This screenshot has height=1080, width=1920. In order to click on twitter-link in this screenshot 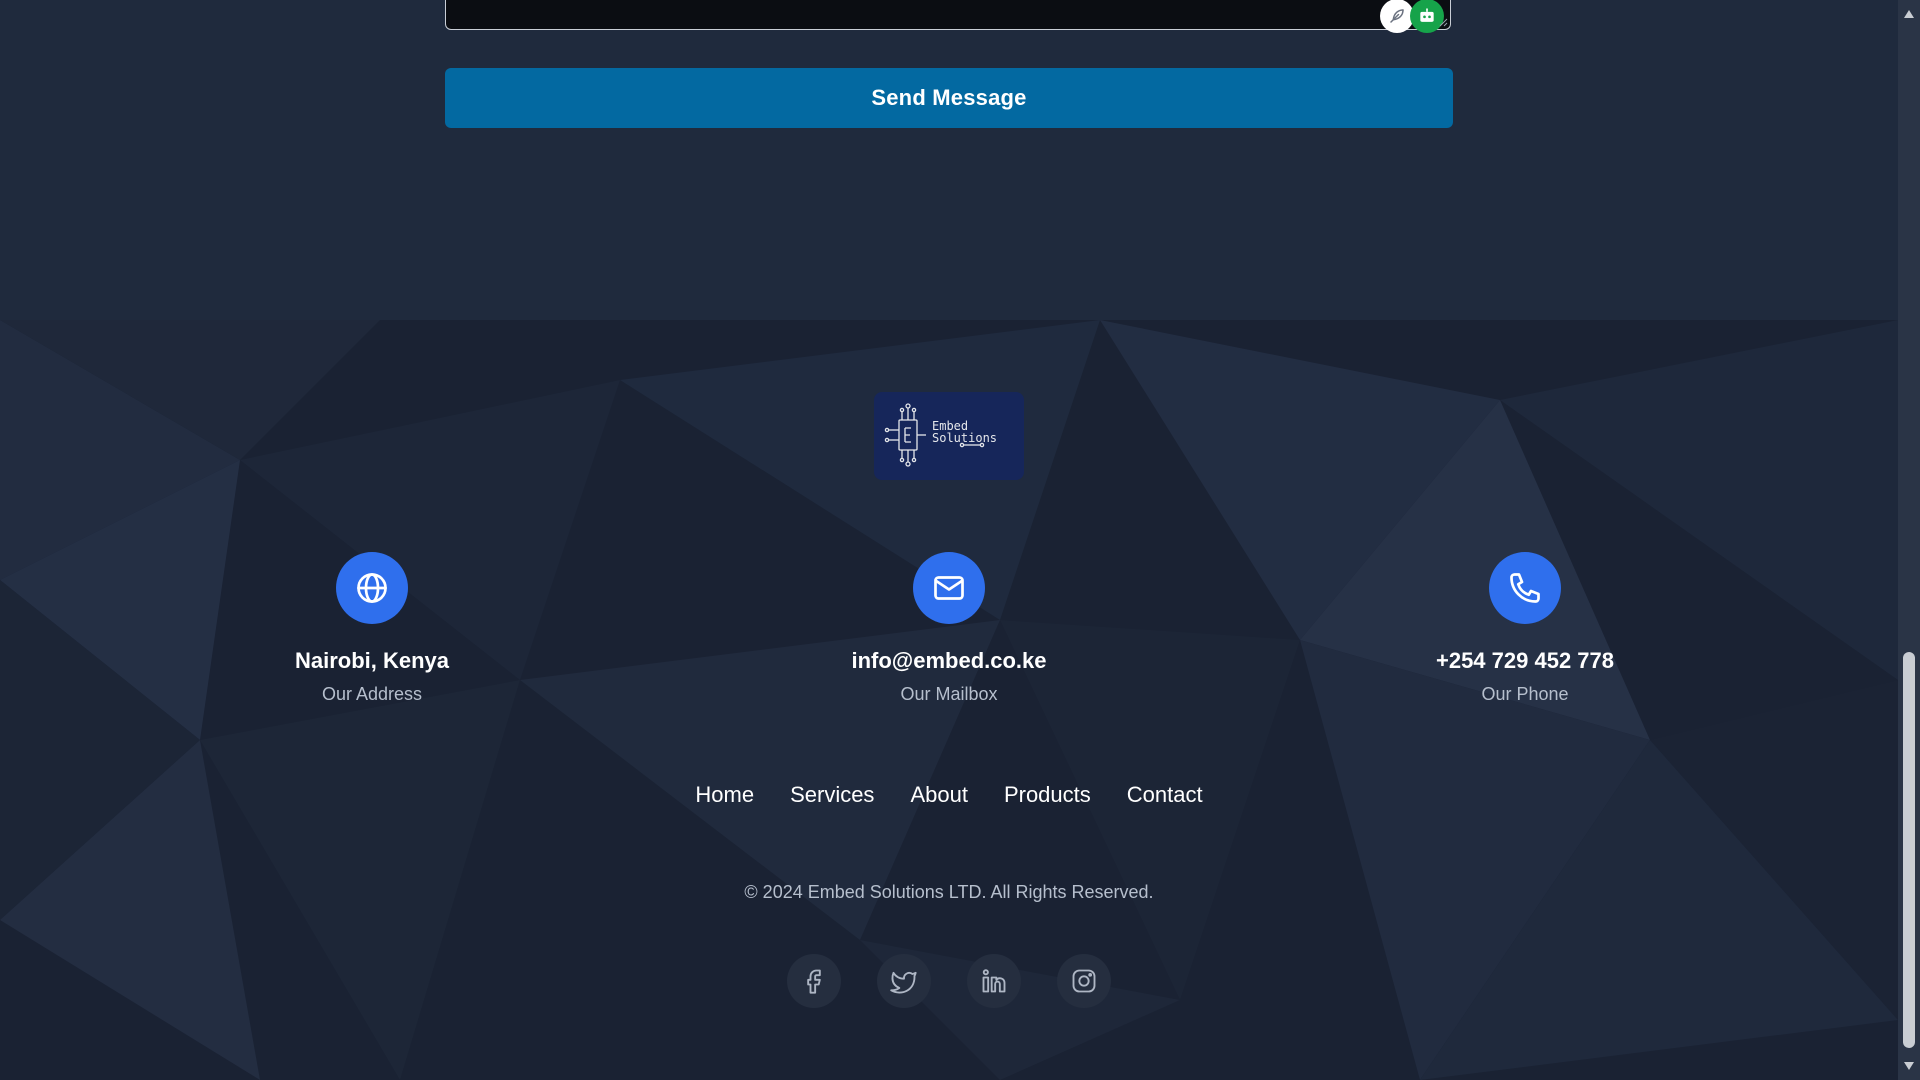, I will do `click(904, 981)`.